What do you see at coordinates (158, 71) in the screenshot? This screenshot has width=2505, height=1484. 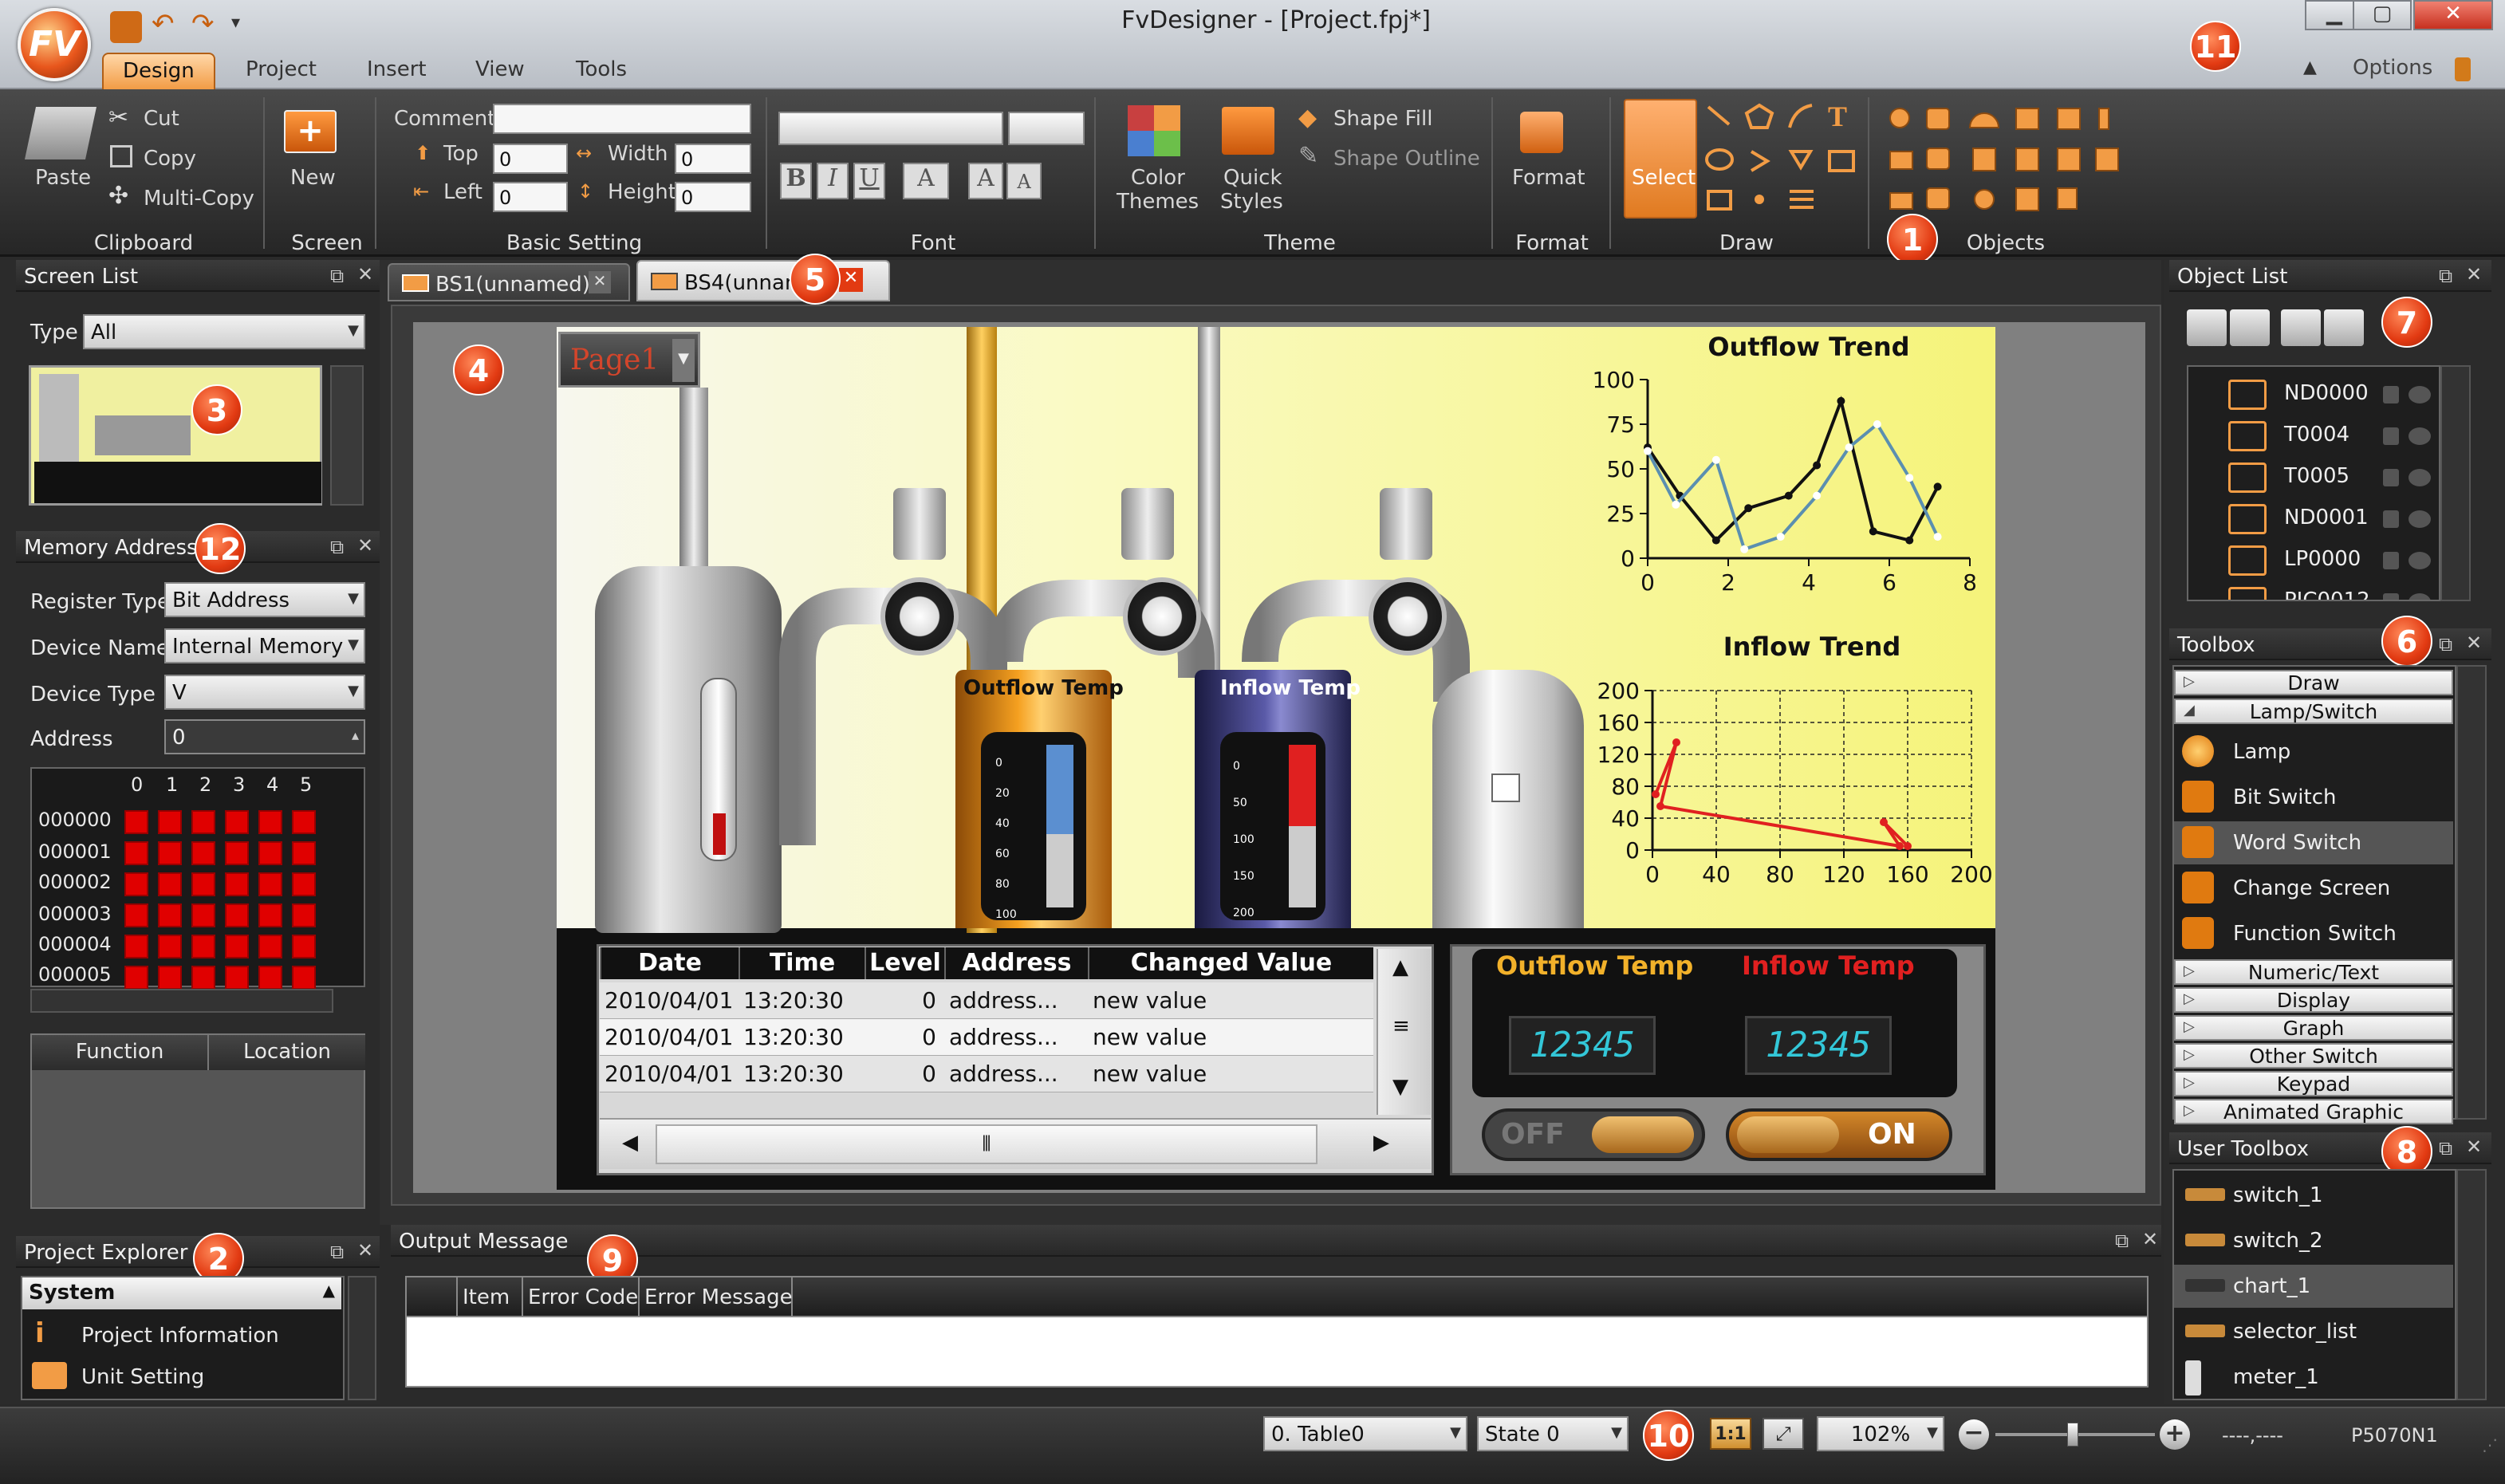 I see `tab-design: Design` at bounding box center [158, 71].